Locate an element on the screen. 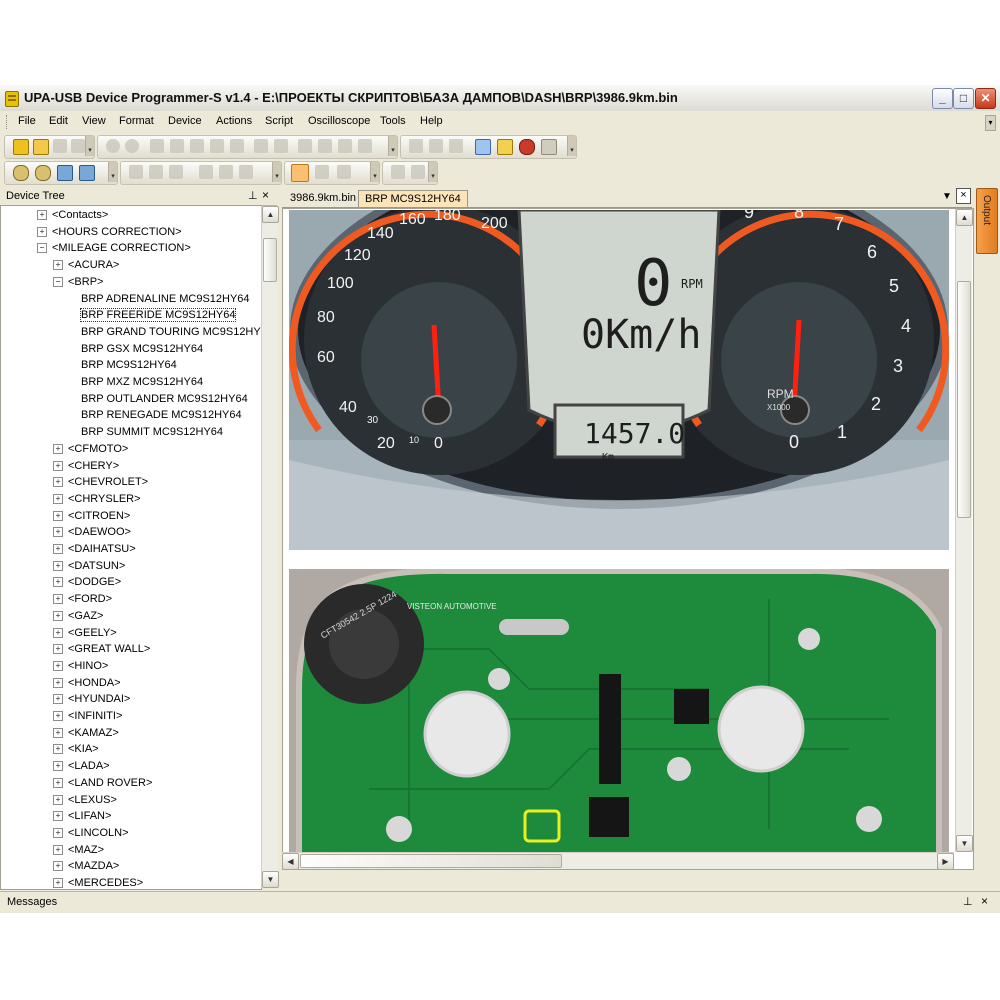 The image size is (1000, 1000). compare-icon is located at coordinates (325, 146).